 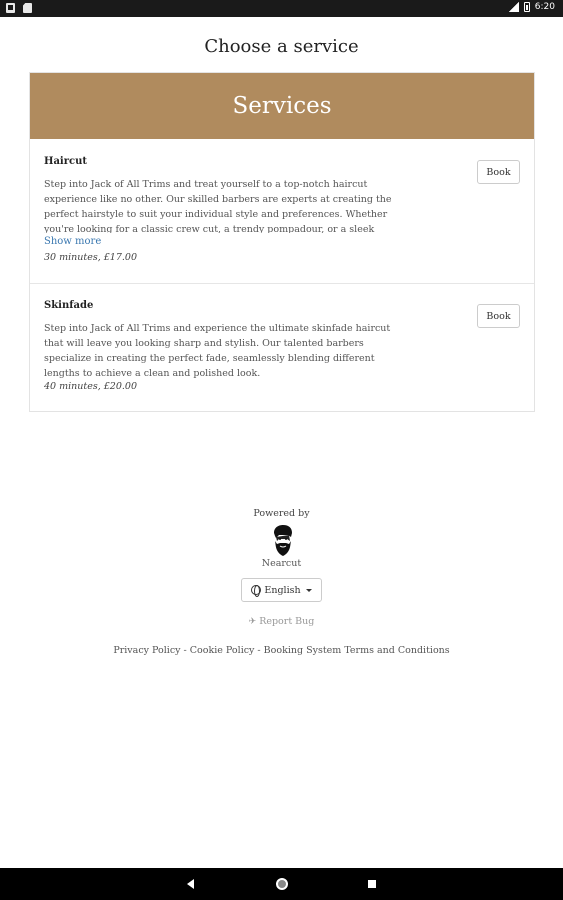 What do you see at coordinates (498, 172) in the screenshot?
I see `book-haircut-button: Book` at bounding box center [498, 172].